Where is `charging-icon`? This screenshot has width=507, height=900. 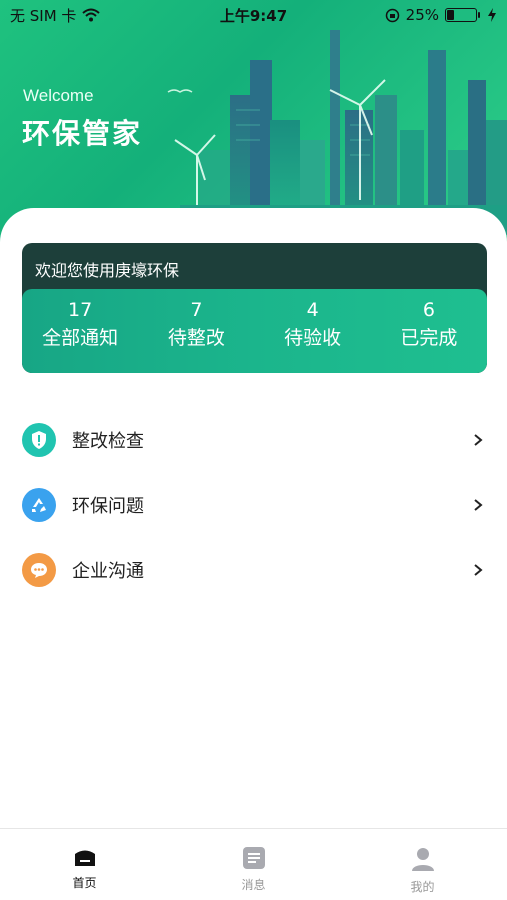 charging-icon is located at coordinates (492, 15).